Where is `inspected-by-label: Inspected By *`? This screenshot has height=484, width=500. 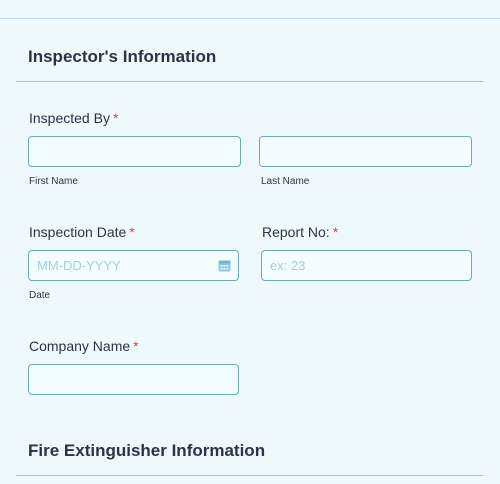 inspected-by-label: Inspected By * is located at coordinates (73, 118).